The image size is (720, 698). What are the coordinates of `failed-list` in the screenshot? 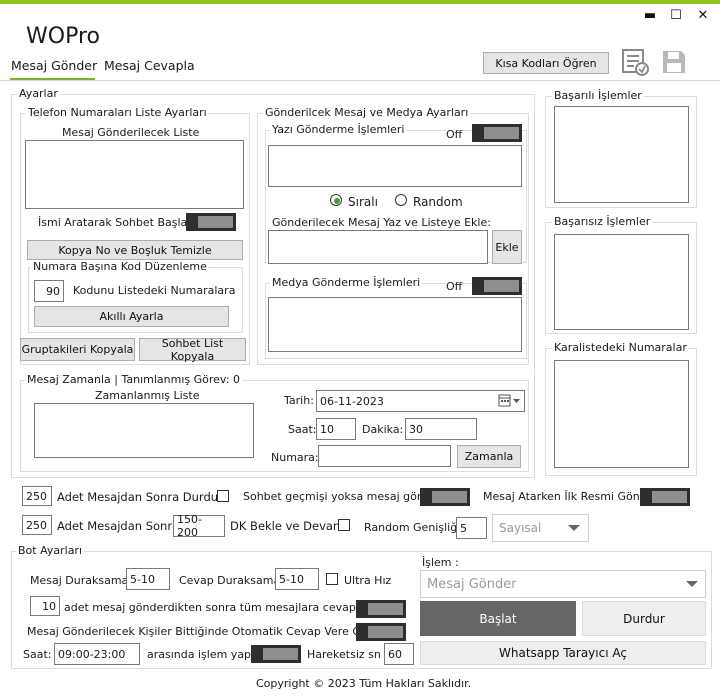 It's located at (621, 282).